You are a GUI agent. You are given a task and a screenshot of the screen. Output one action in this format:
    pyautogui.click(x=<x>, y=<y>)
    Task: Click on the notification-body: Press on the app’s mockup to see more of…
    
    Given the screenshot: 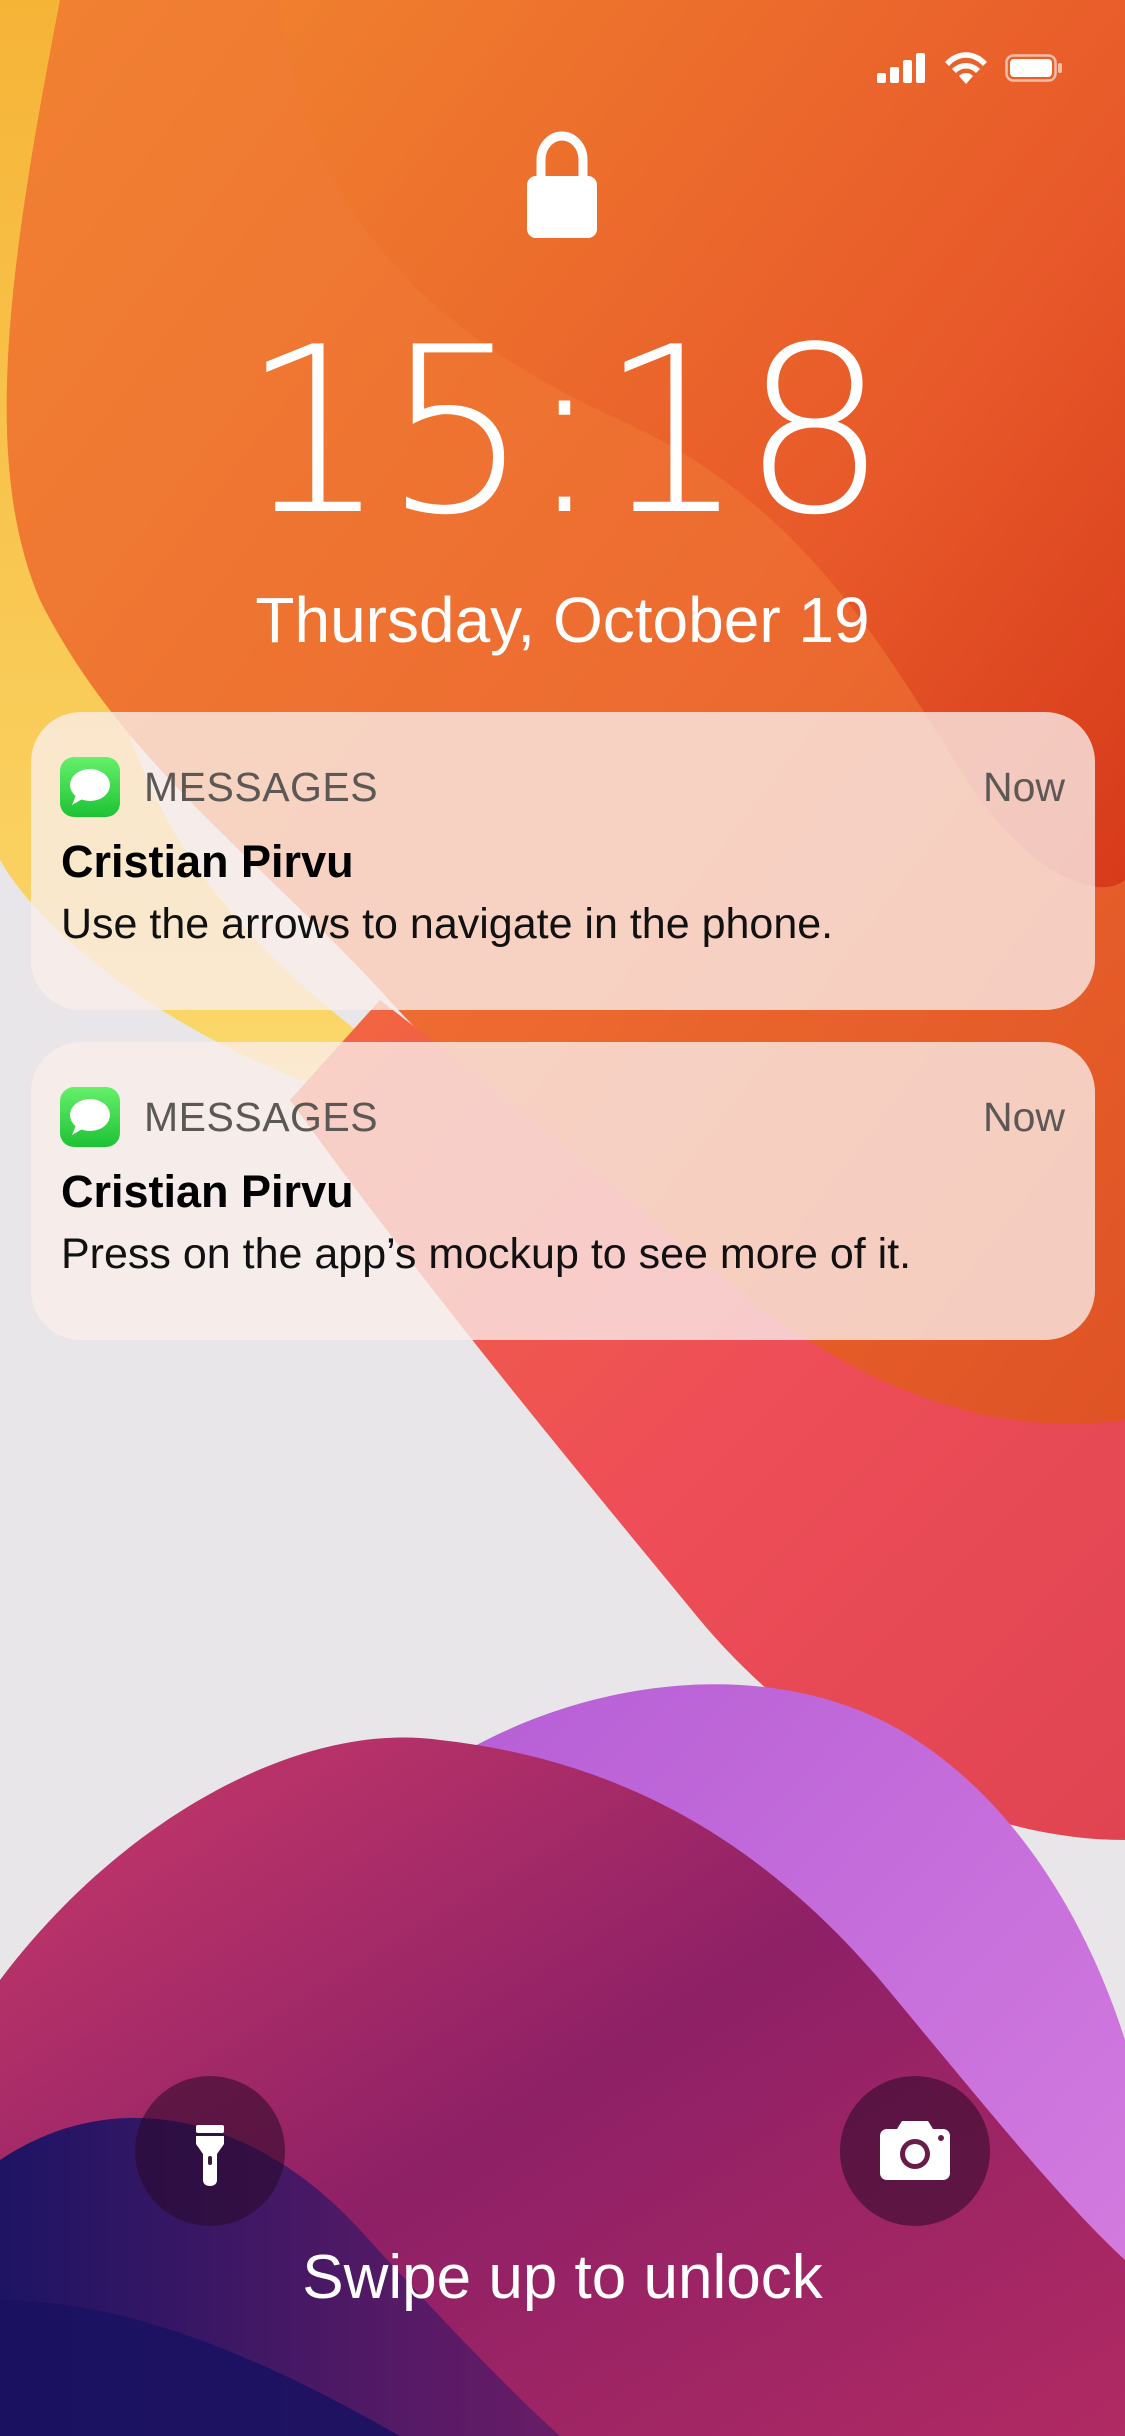 What is the action you would take?
    pyautogui.click(x=486, y=1254)
    